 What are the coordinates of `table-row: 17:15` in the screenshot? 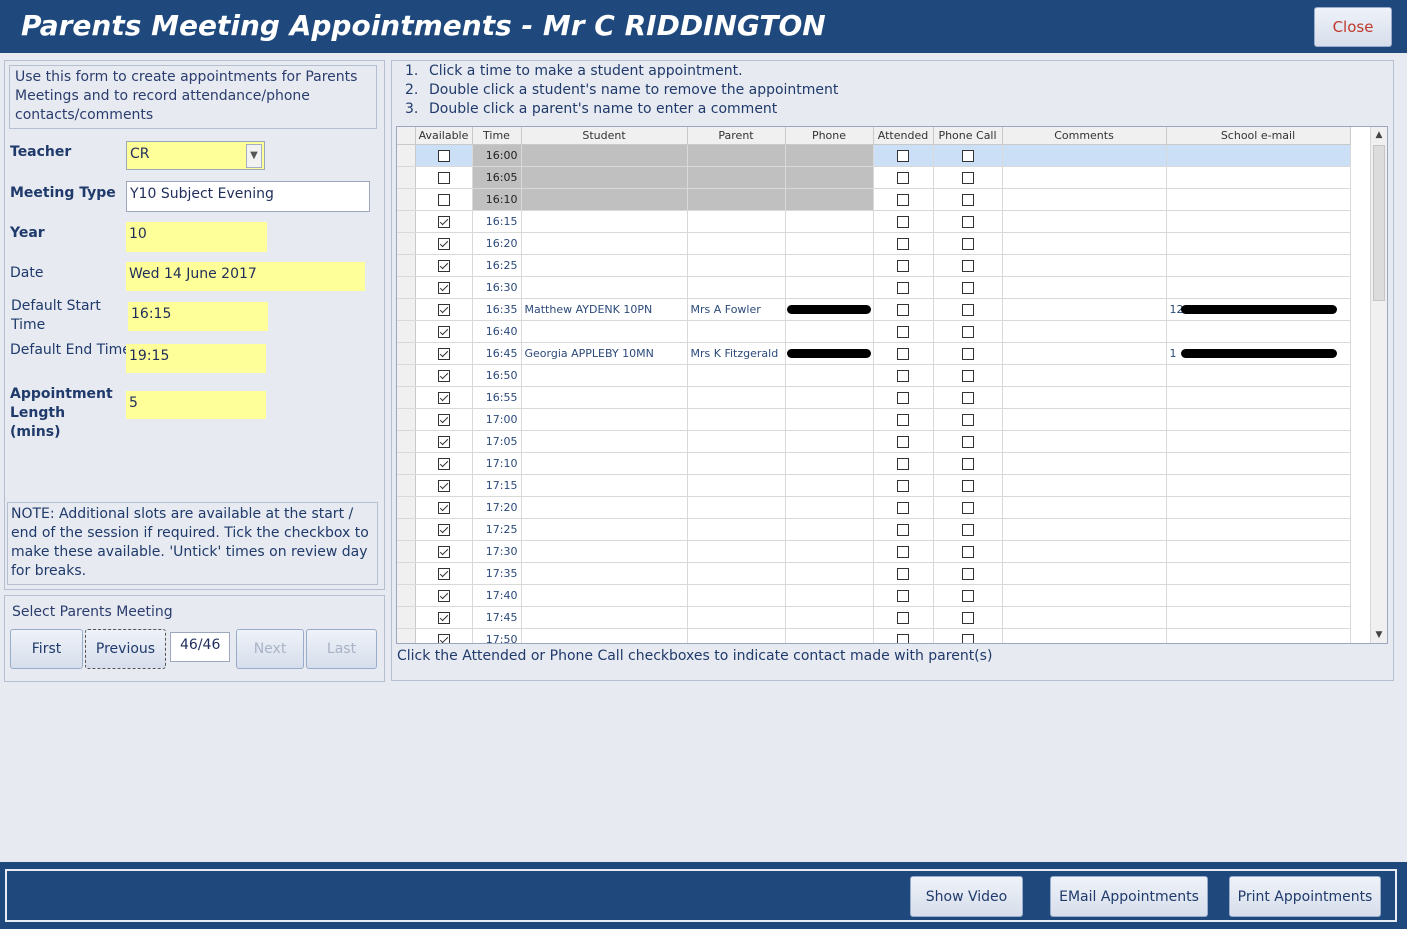 It's located at (874, 485).